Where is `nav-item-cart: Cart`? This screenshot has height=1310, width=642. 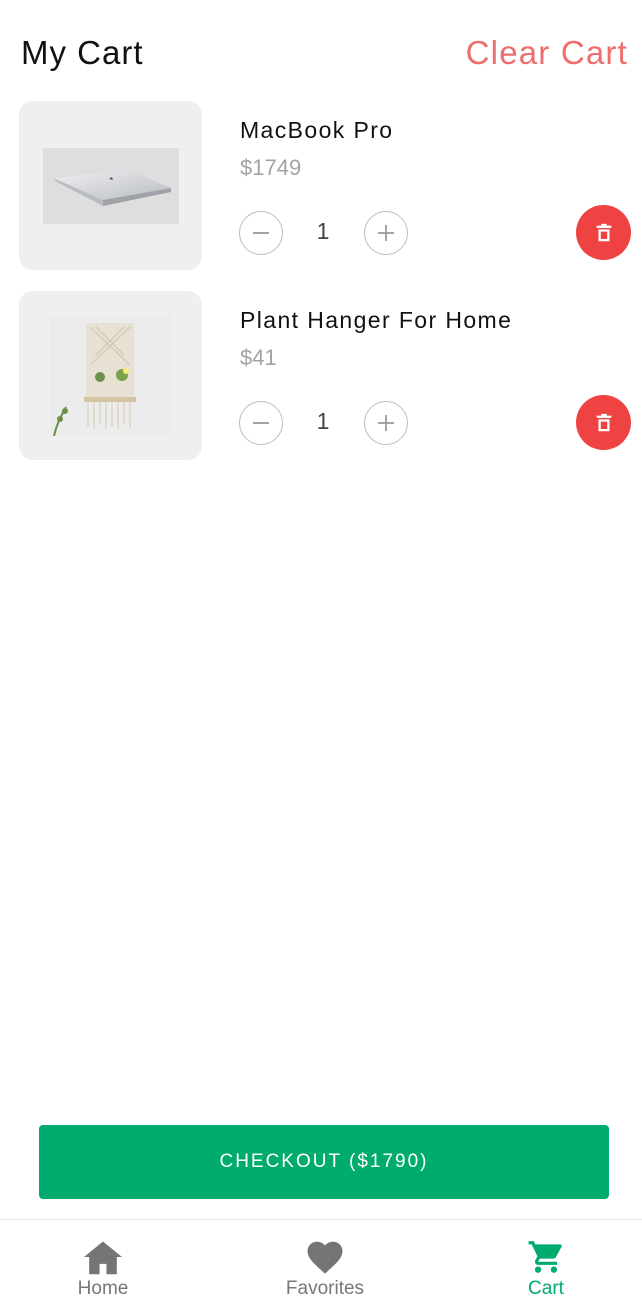
nav-item-cart: Cart is located at coordinates (546, 1273).